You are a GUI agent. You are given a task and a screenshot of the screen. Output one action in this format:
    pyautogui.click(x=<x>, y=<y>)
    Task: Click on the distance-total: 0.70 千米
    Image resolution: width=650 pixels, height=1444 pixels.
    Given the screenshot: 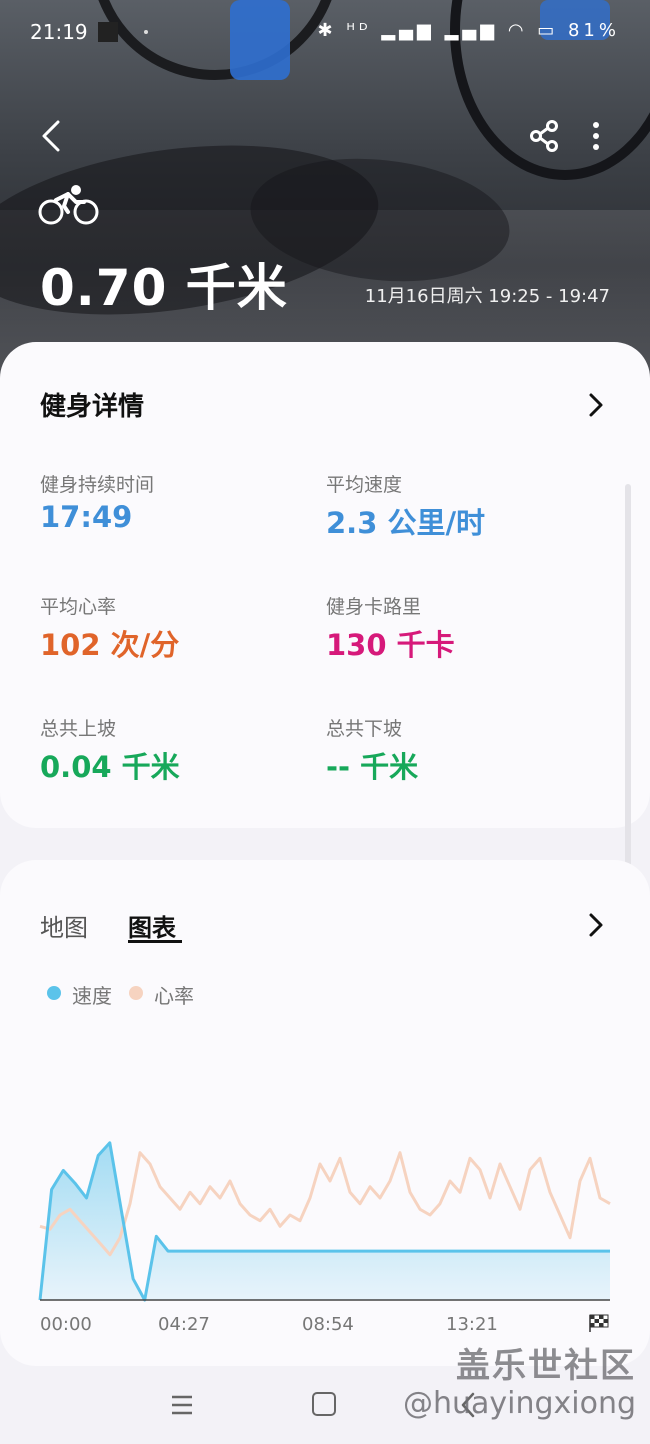 What is the action you would take?
    pyautogui.click(x=164, y=288)
    